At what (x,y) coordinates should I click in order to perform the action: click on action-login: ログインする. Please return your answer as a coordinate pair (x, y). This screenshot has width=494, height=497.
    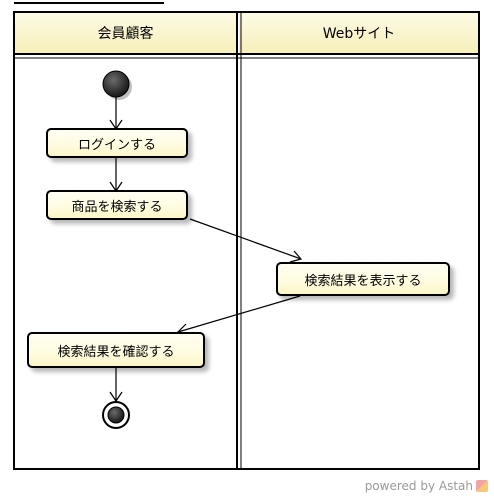
    Looking at the image, I should click on (117, 143).